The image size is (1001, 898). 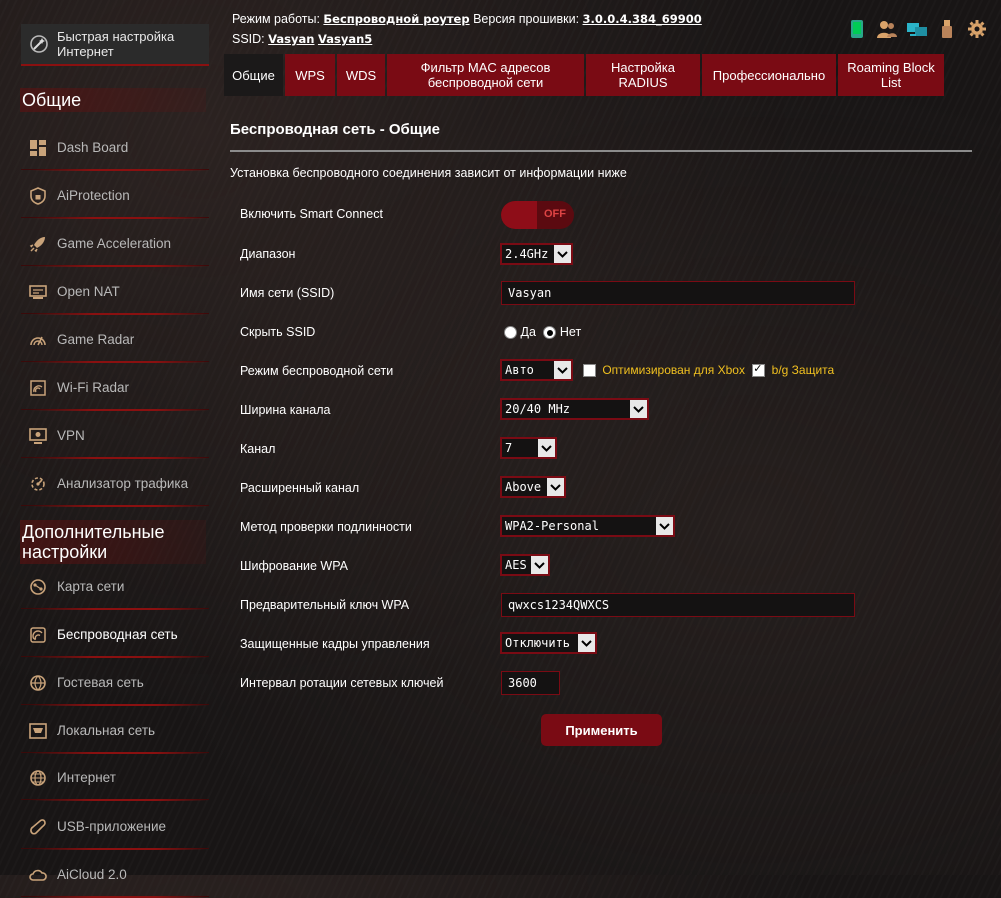 I want to click on tab-wps: WPS, so click(x=310, y=75).